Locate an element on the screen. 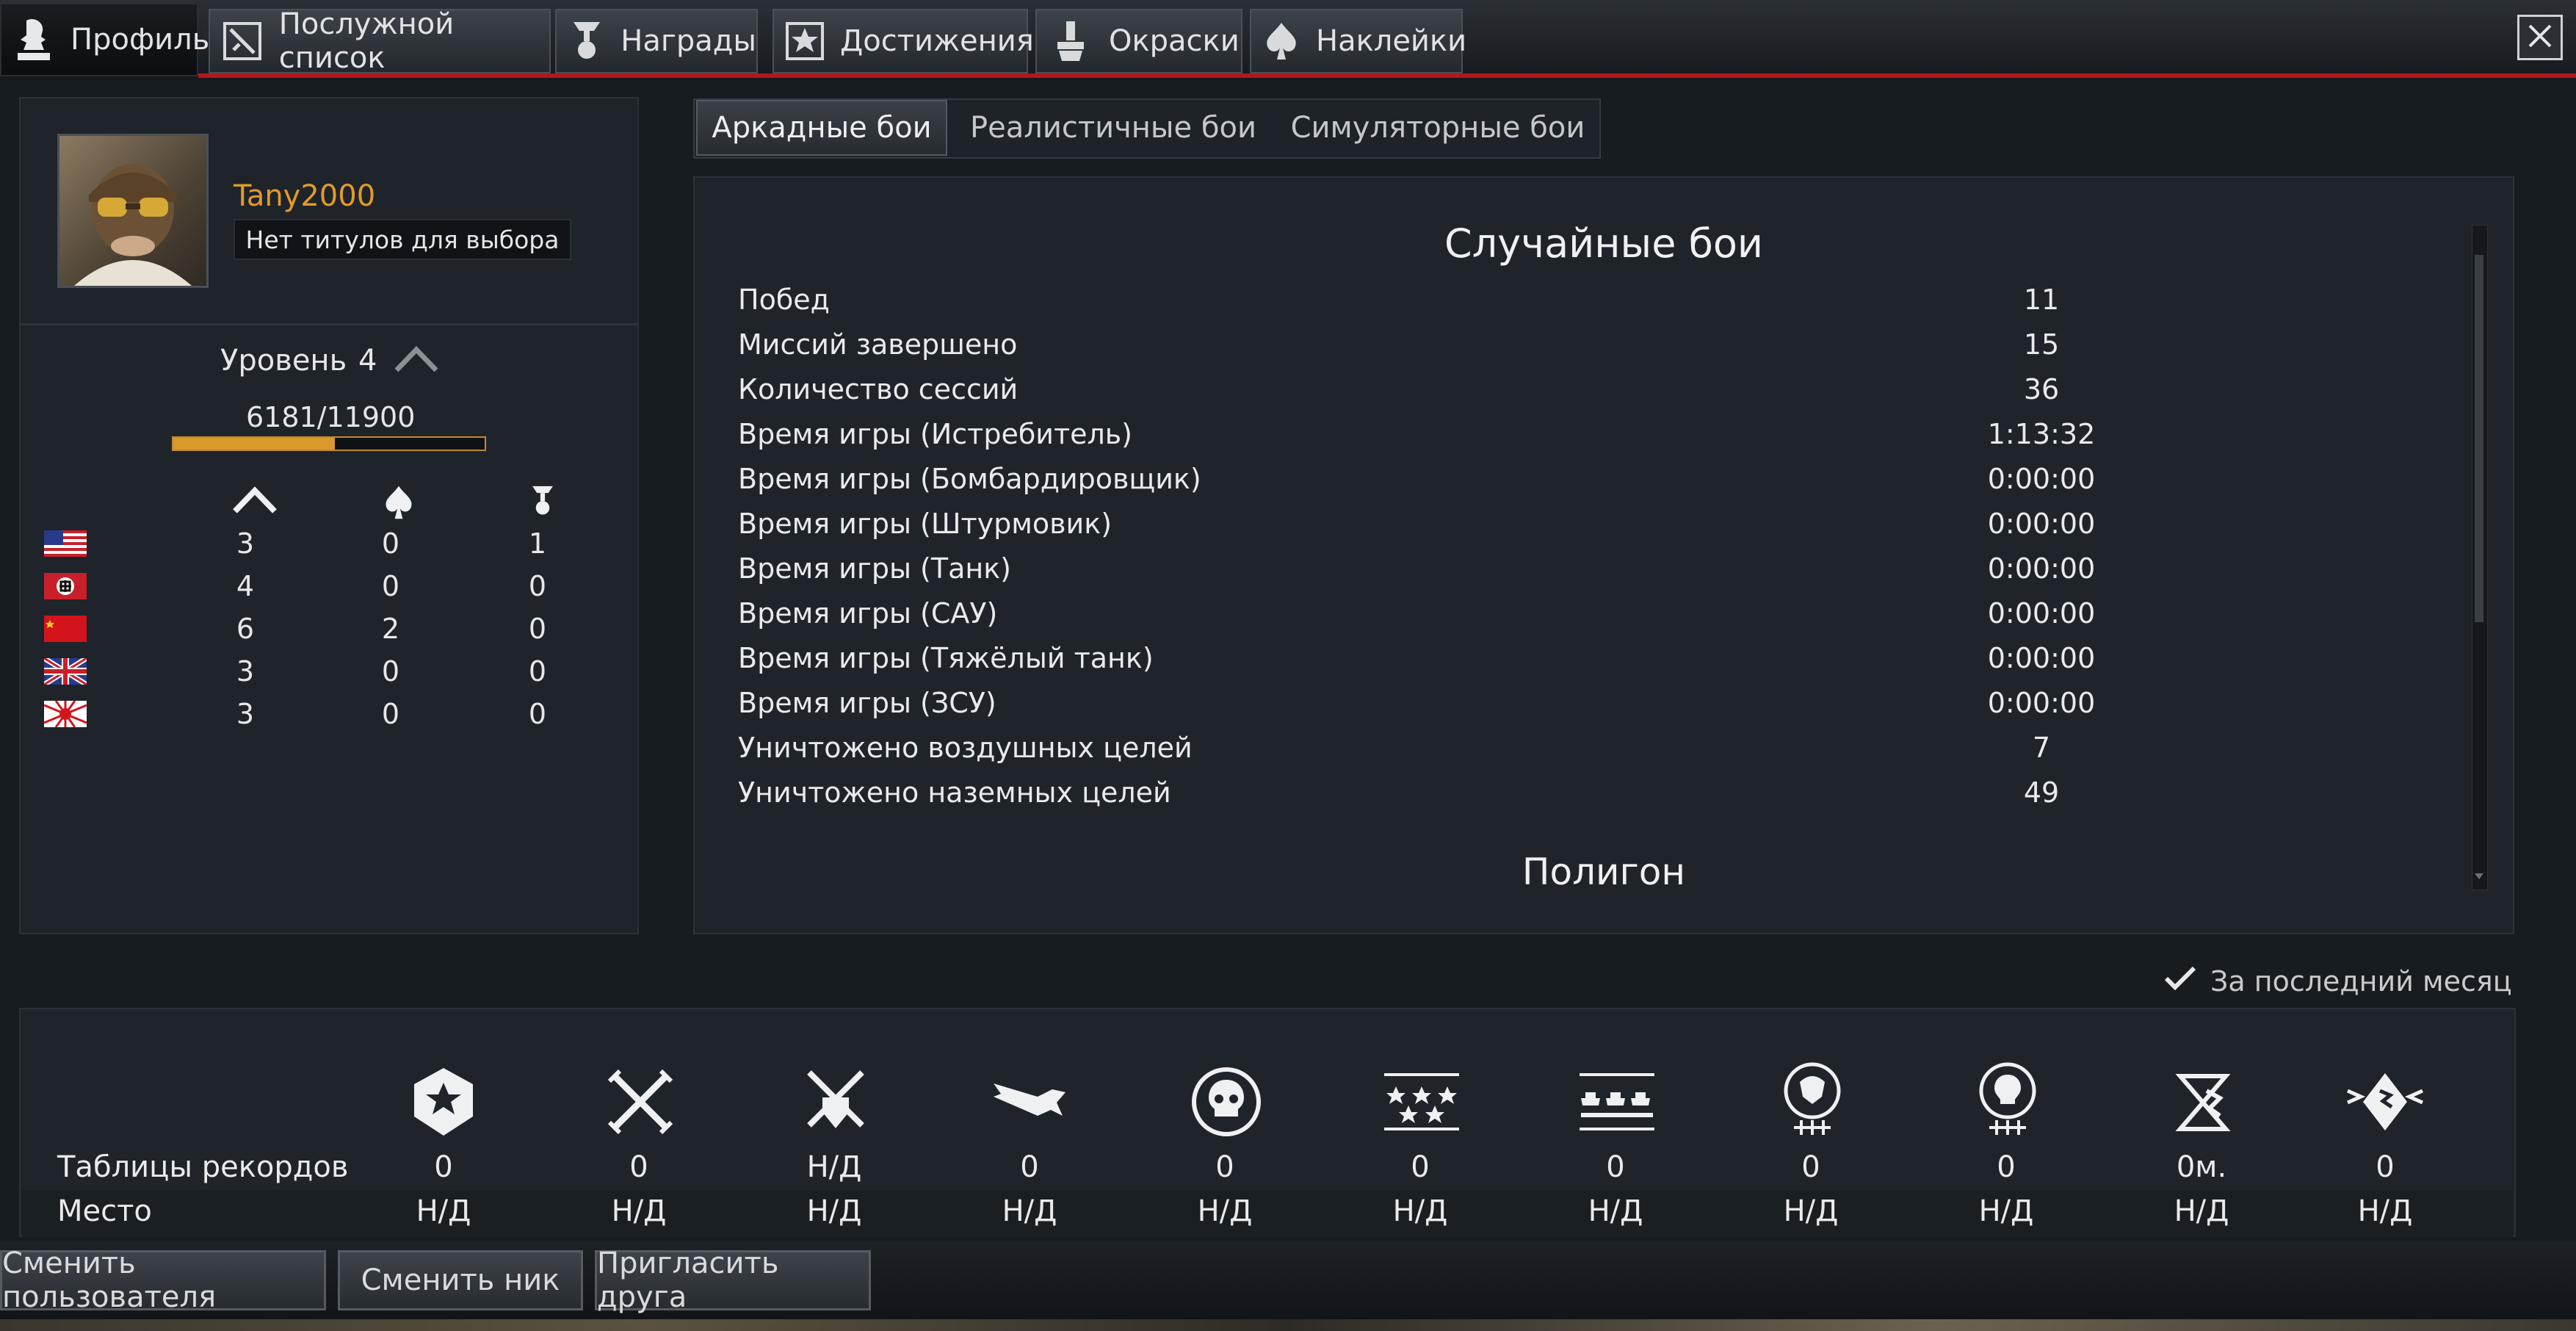 The height and width of the screenshot is (1331, 2576). stat-value: 1:13:32 is located at coordinates (2041, 434).